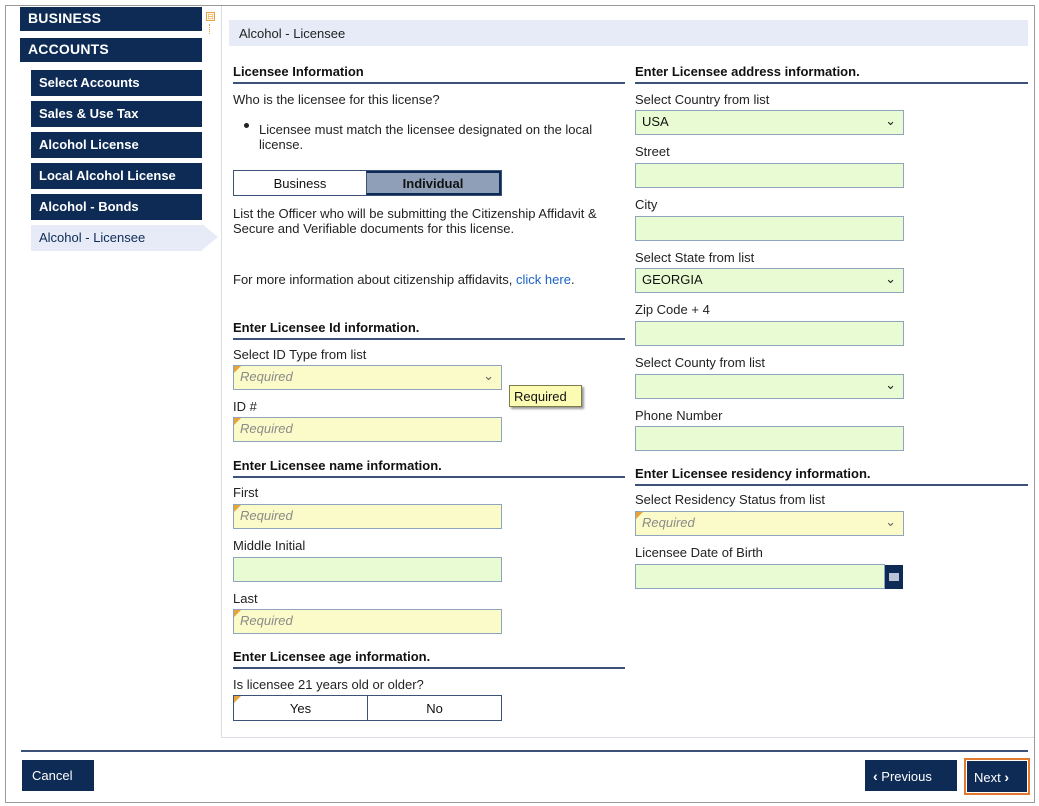 The width and height of the screenshot is (1039, 806). I want to click on previous-button: ‹ Previous, so click(911, 775).